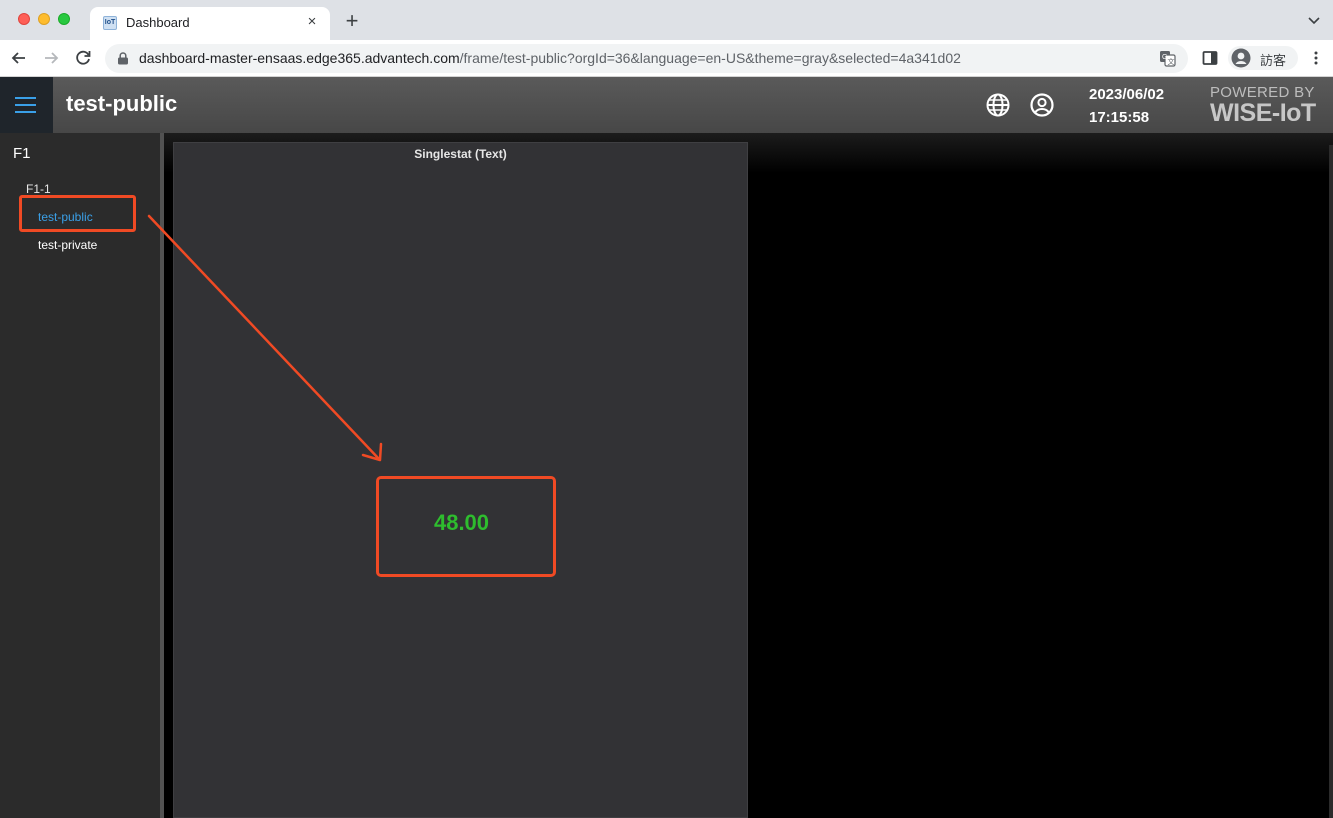  Describe the element at coordinates (51, 58) in the screenshot. I see `forward-arrow-icon` at that location.